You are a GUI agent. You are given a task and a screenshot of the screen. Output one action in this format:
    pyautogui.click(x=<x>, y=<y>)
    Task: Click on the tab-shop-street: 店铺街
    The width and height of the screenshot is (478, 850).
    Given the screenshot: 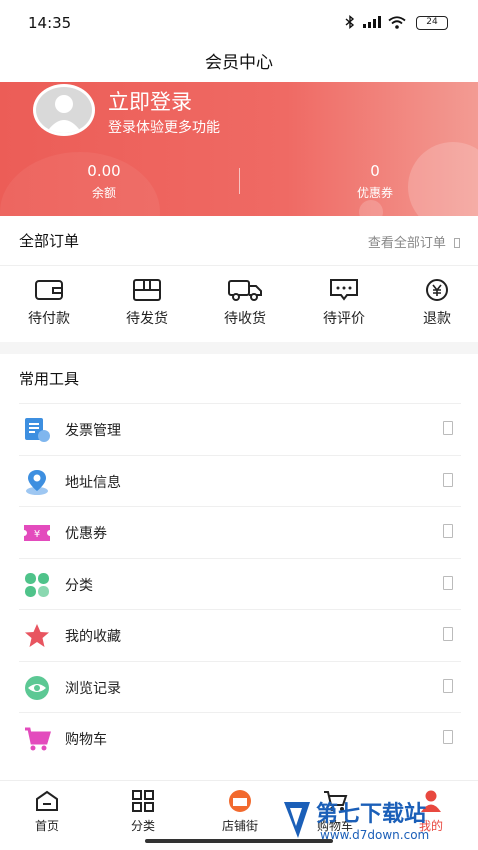 What is the action you would take?
    pyautogui.click(x=240, y=811)
    